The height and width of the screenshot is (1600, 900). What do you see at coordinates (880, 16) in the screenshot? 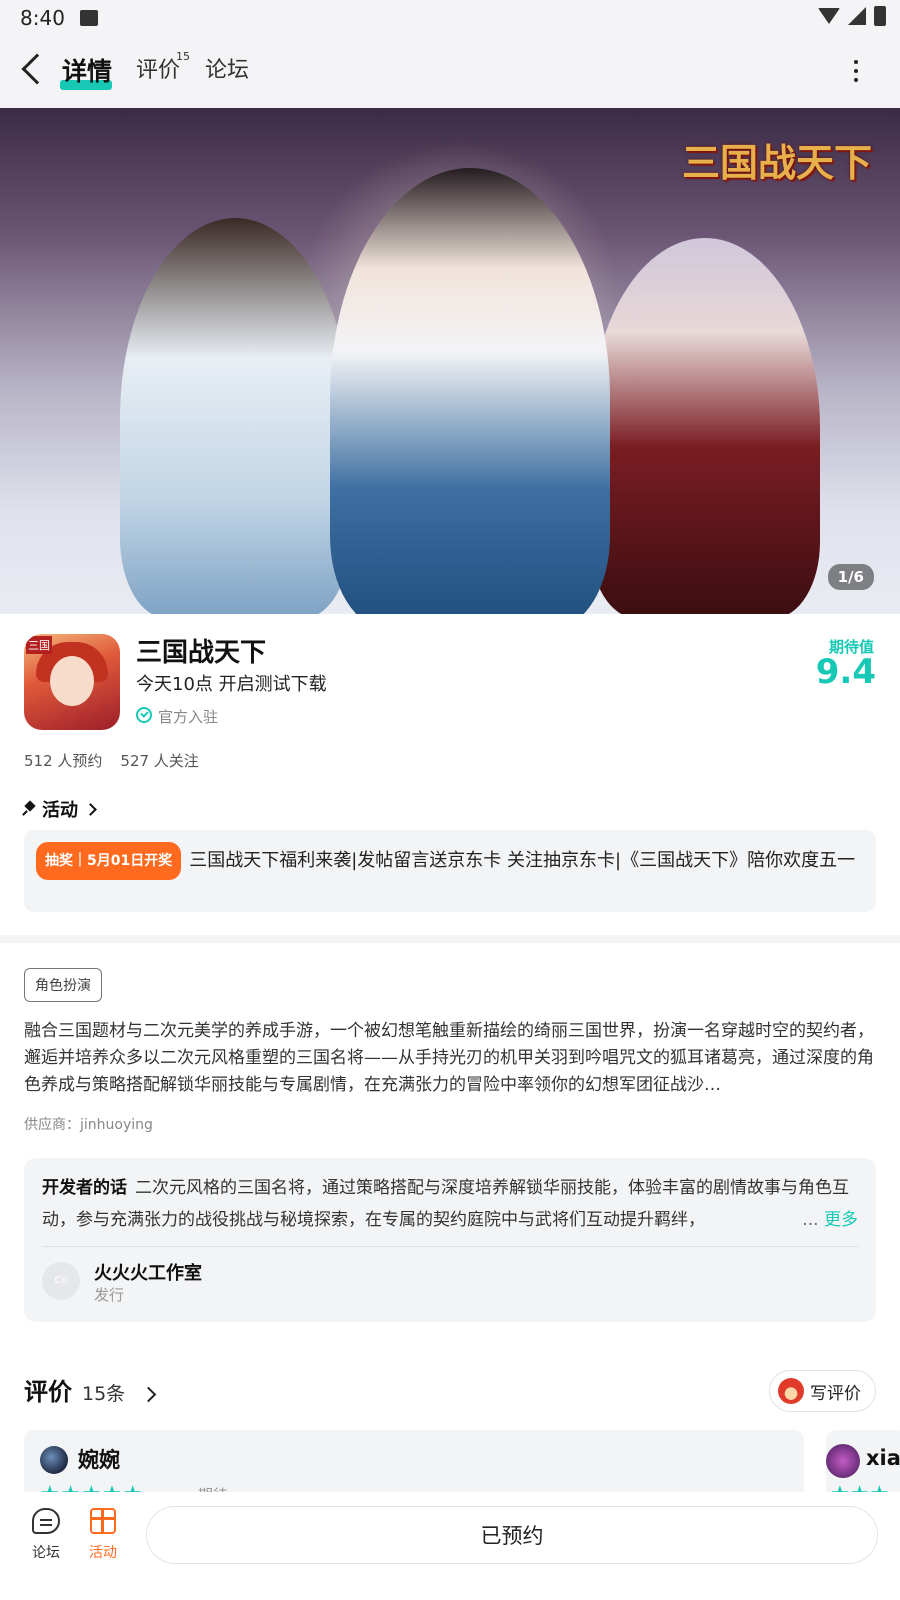
I see `battery-icon` at bounding box center [880, 16].